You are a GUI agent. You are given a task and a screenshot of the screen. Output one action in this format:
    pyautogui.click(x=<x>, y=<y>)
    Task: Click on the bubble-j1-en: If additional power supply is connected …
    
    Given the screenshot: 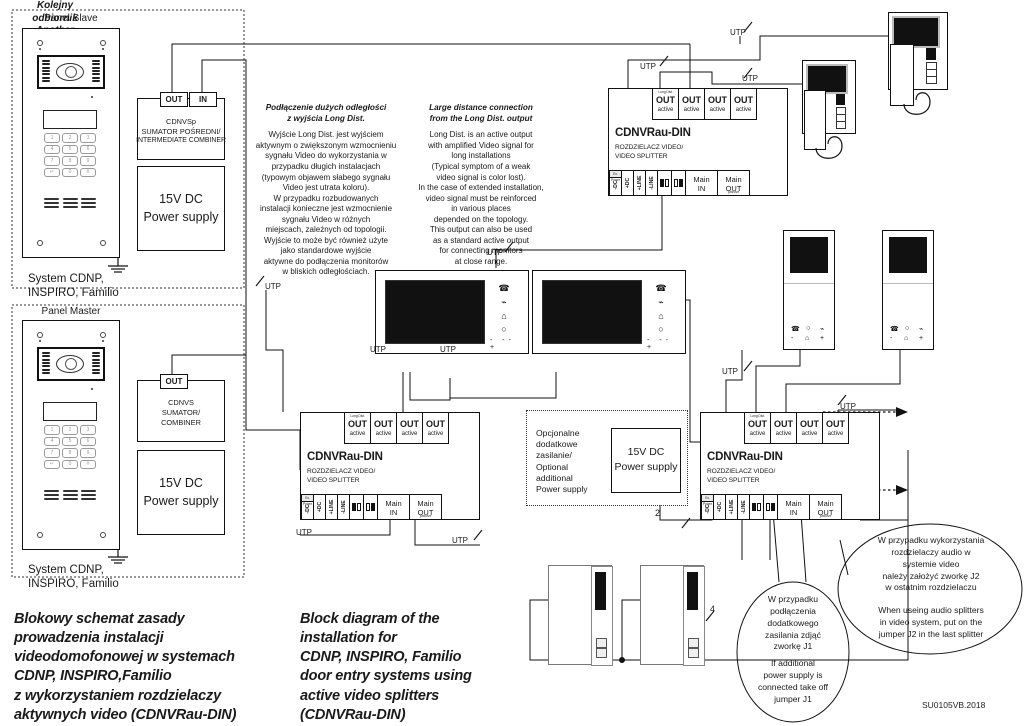 What is the action you would take?
    pyautogui.click(x=793, y=681)
    